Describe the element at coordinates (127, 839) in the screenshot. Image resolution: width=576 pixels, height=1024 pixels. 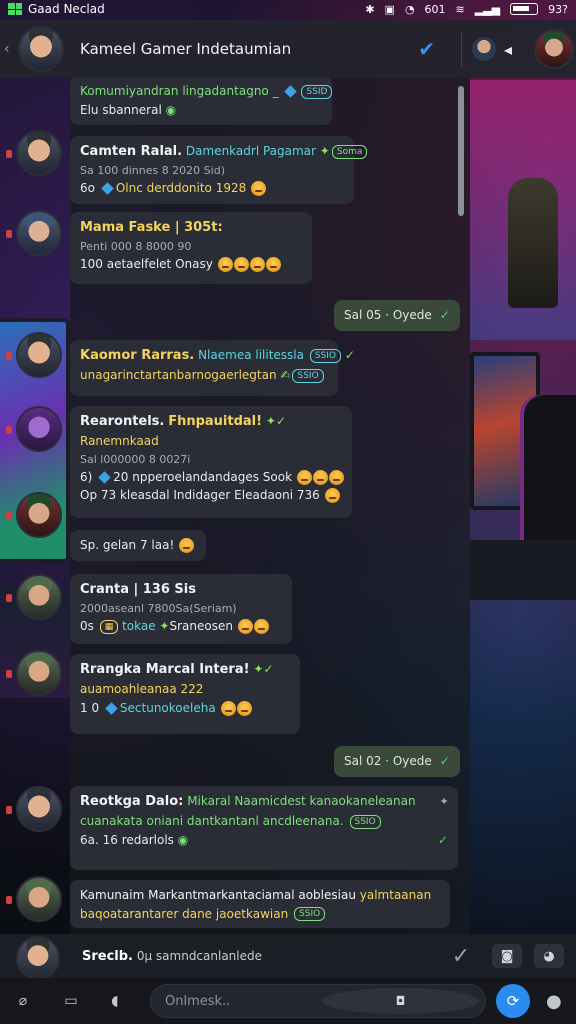
I see `message-text: 6a. 16 redarlols` at that location.